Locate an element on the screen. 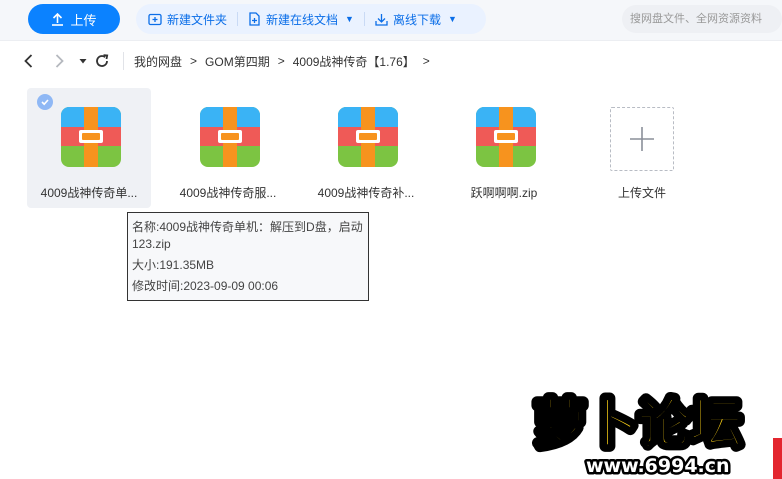 This screenshot has height=479, width=782. nav-bar: 我的网盘 > GOM第四期 > 4009战神传奇【1.76】 > is located at coordinates (391, 61).